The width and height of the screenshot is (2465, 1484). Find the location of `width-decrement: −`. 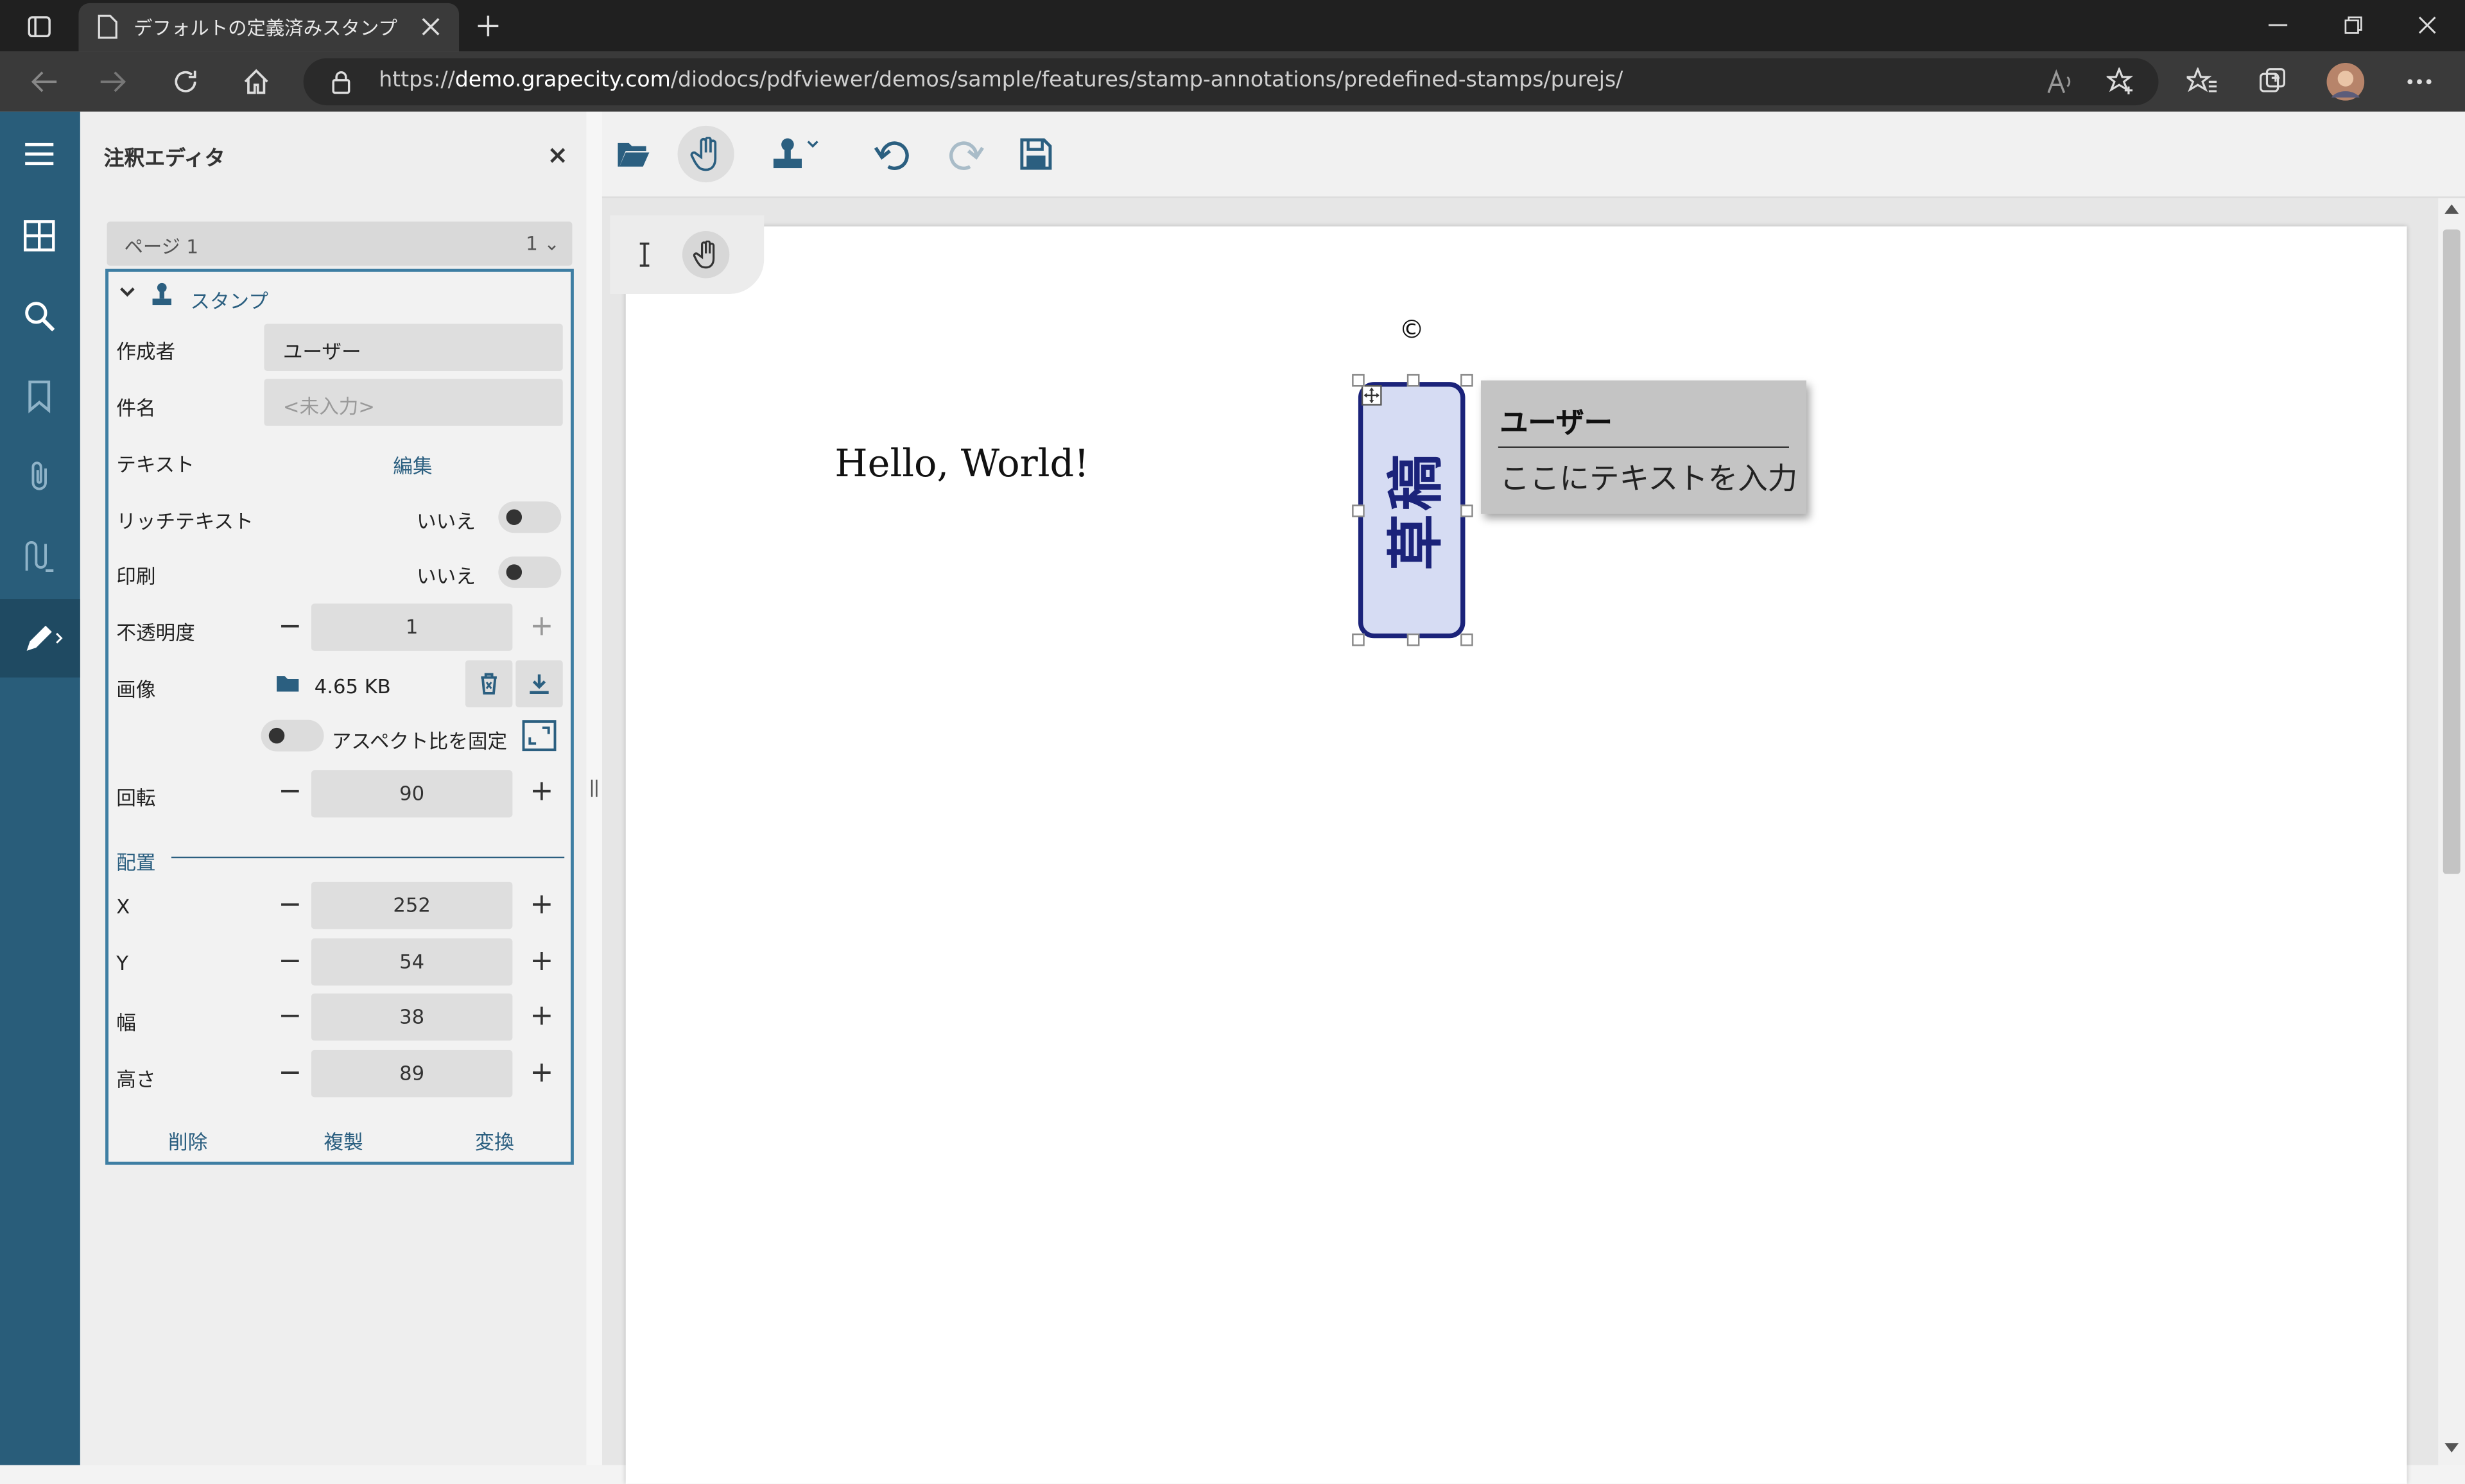

width-decrement: − is located at coordinates (290, 1016).